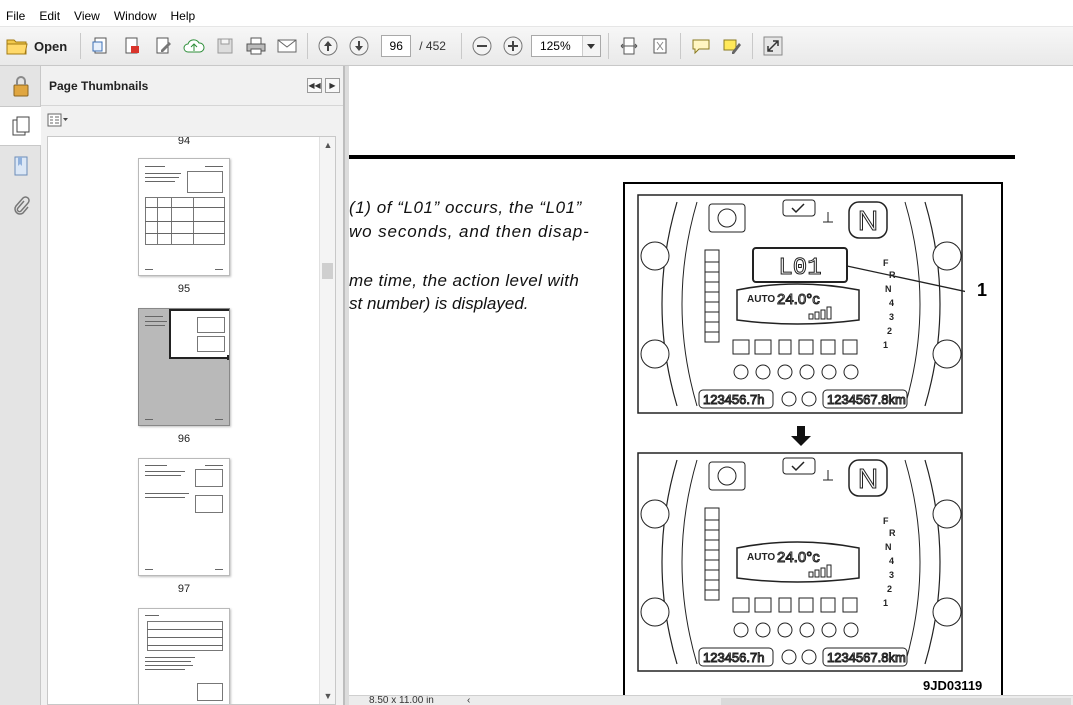  I want to click on horizontal-scrollbar, so click(896, 701).